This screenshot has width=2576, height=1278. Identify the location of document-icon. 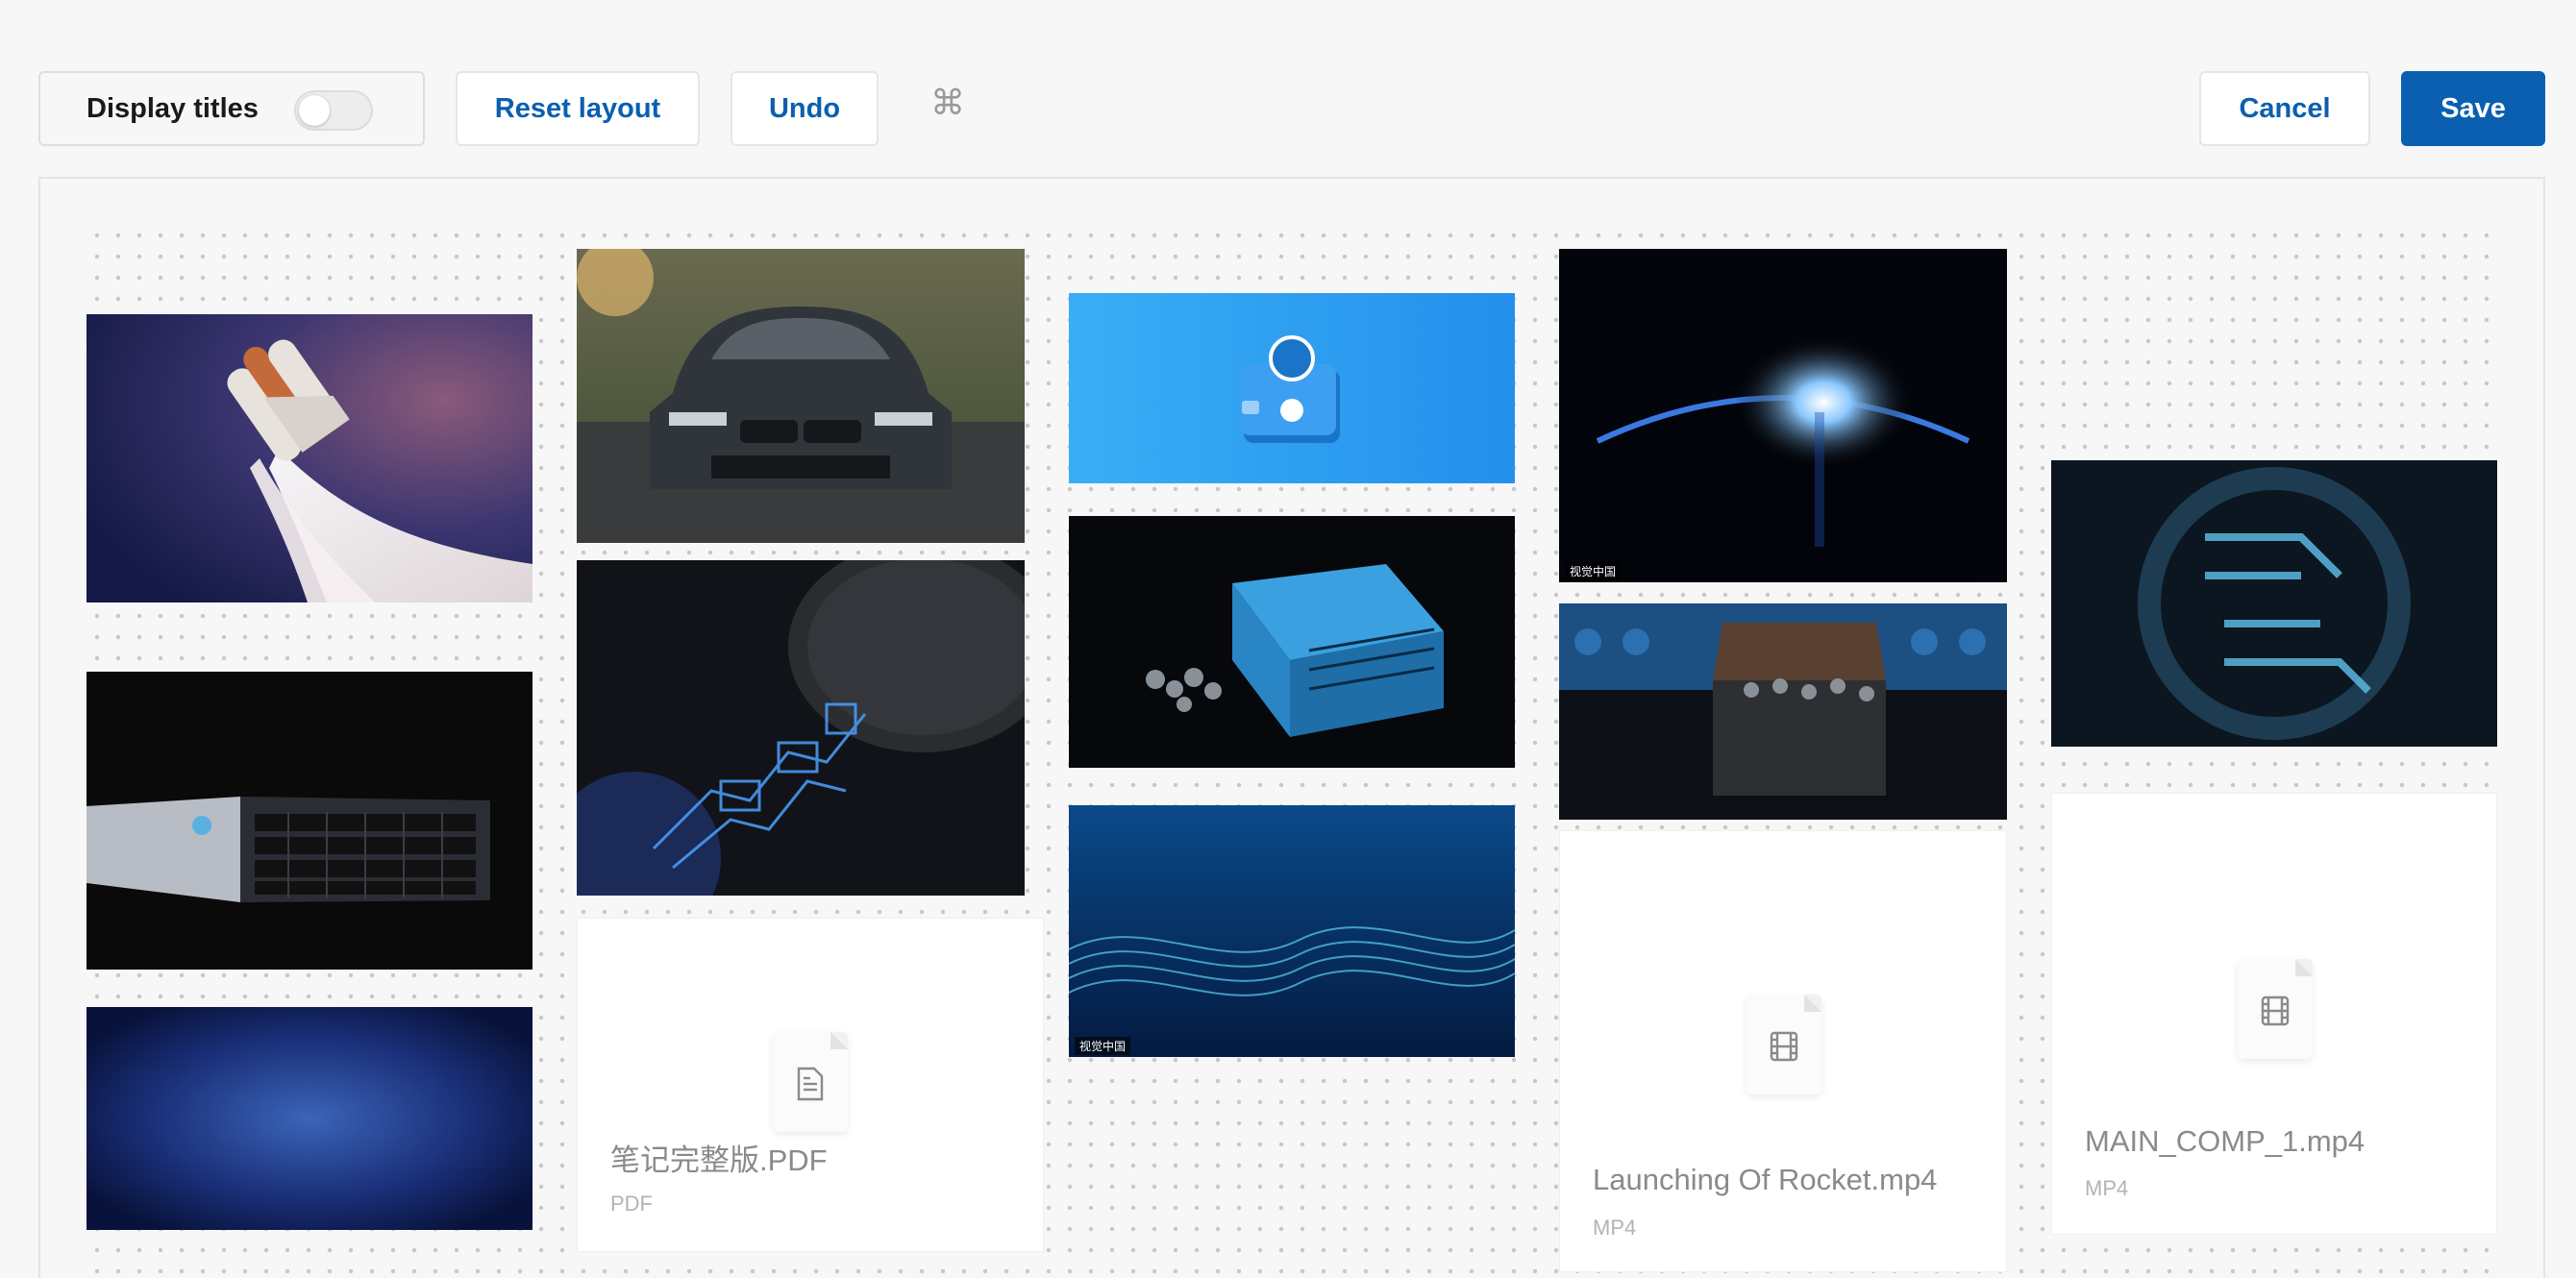
(811, 1082).